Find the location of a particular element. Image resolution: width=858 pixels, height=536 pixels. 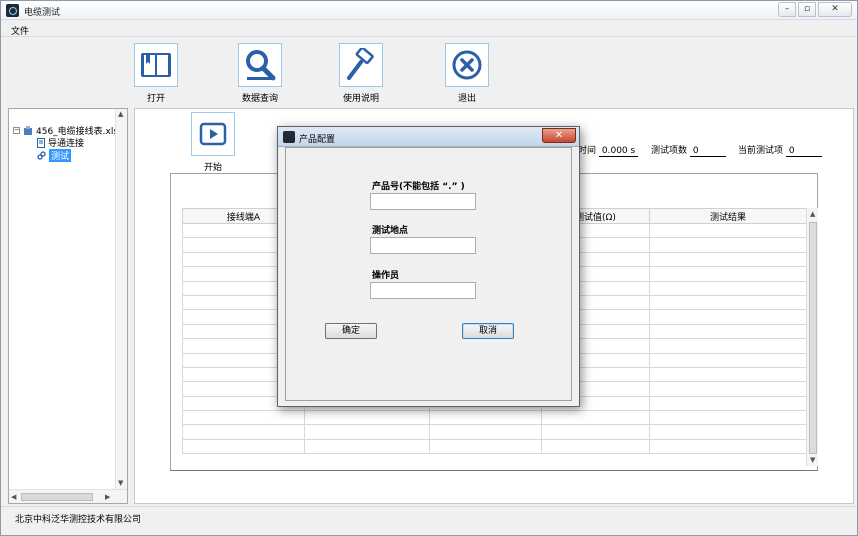

menu-file: 文件 is located at coordinates (20, 30).